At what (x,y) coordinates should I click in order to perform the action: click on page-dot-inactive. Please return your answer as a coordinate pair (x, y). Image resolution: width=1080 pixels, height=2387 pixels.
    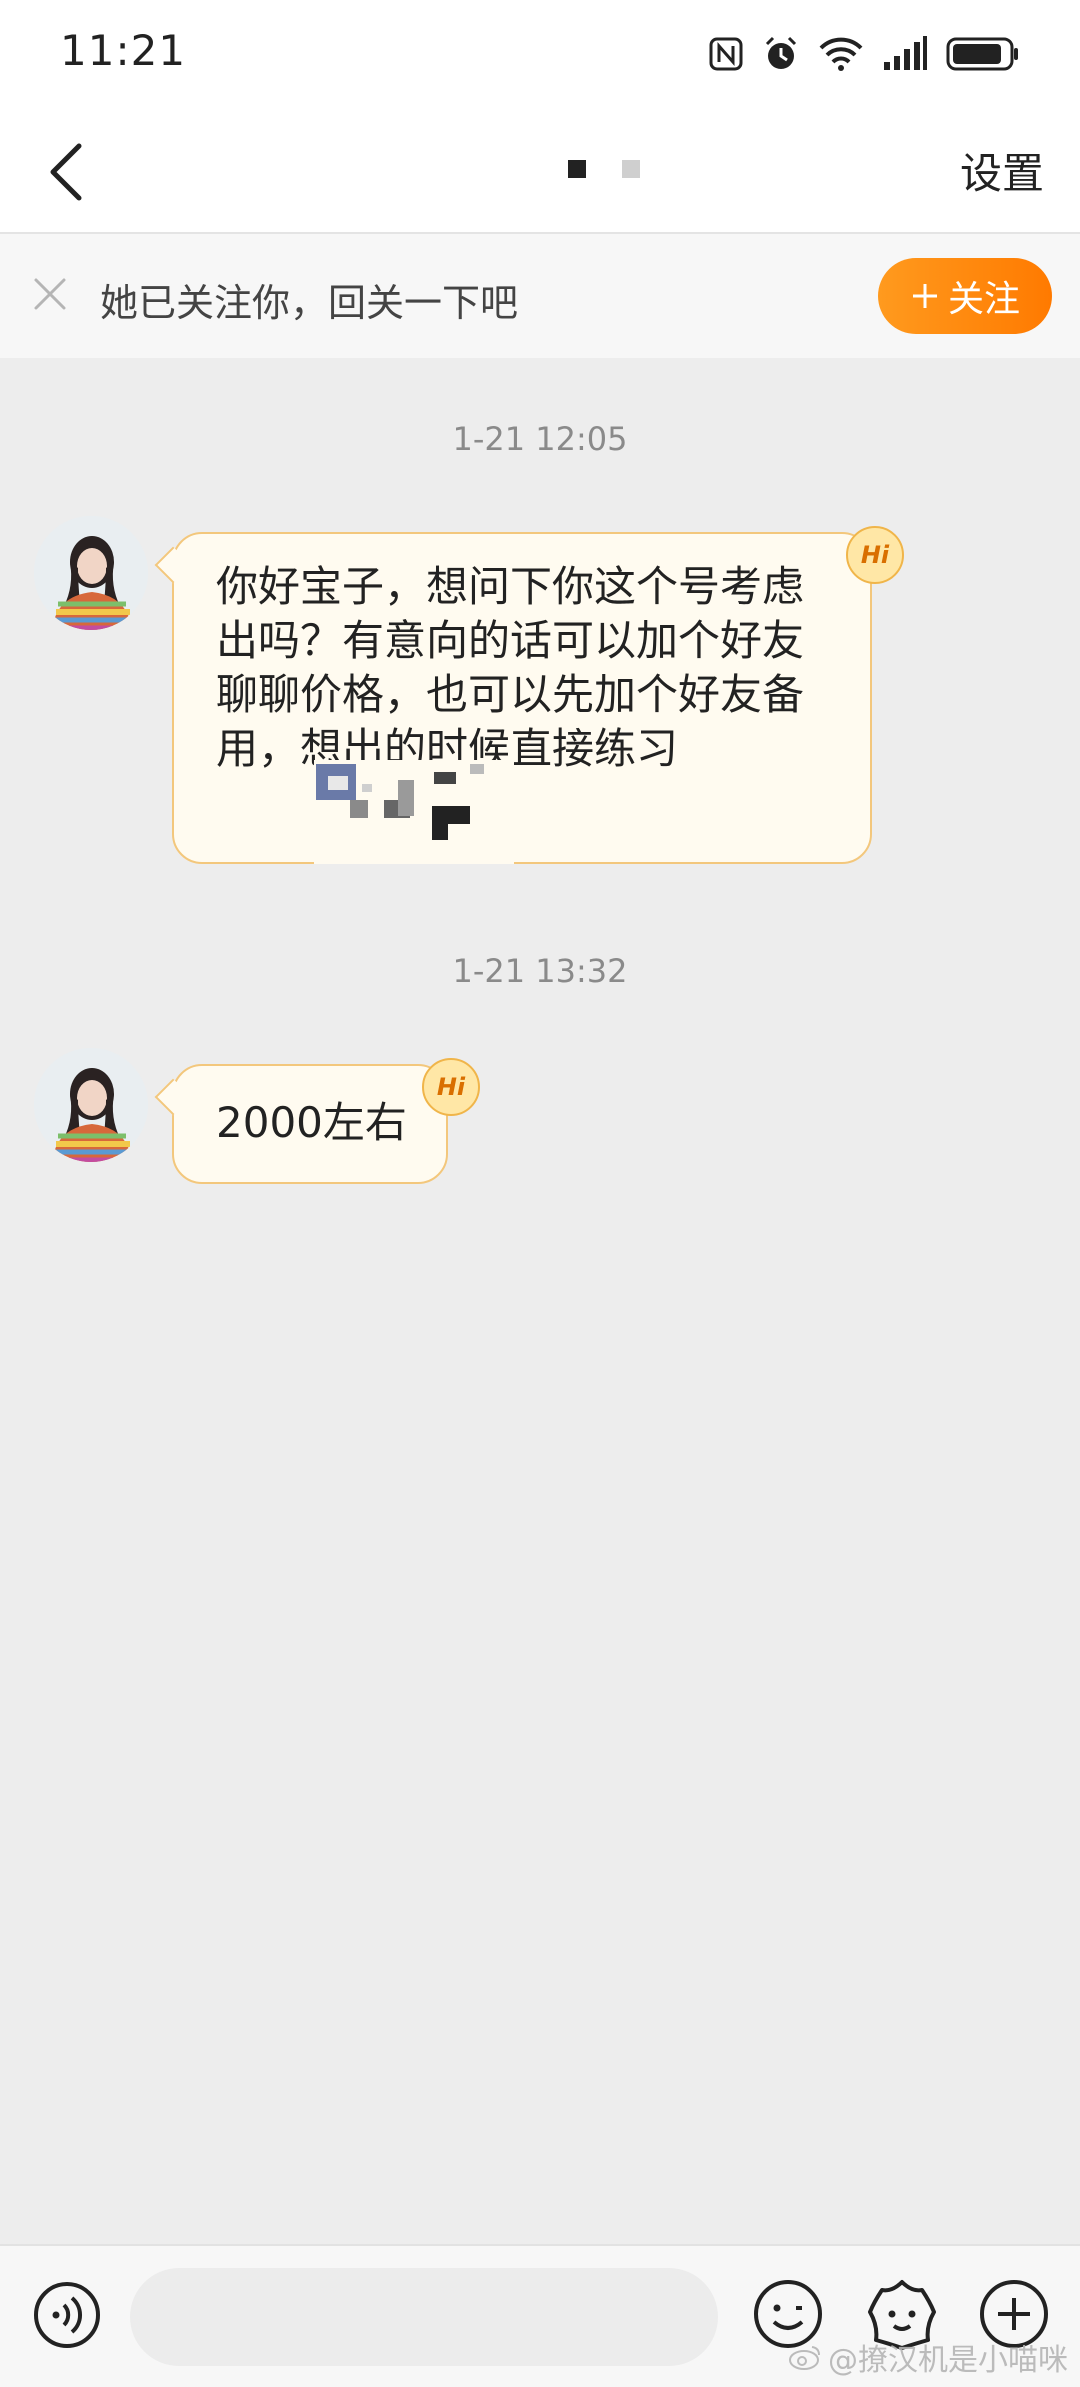
    Looking at the image, I should click on (631, 169).